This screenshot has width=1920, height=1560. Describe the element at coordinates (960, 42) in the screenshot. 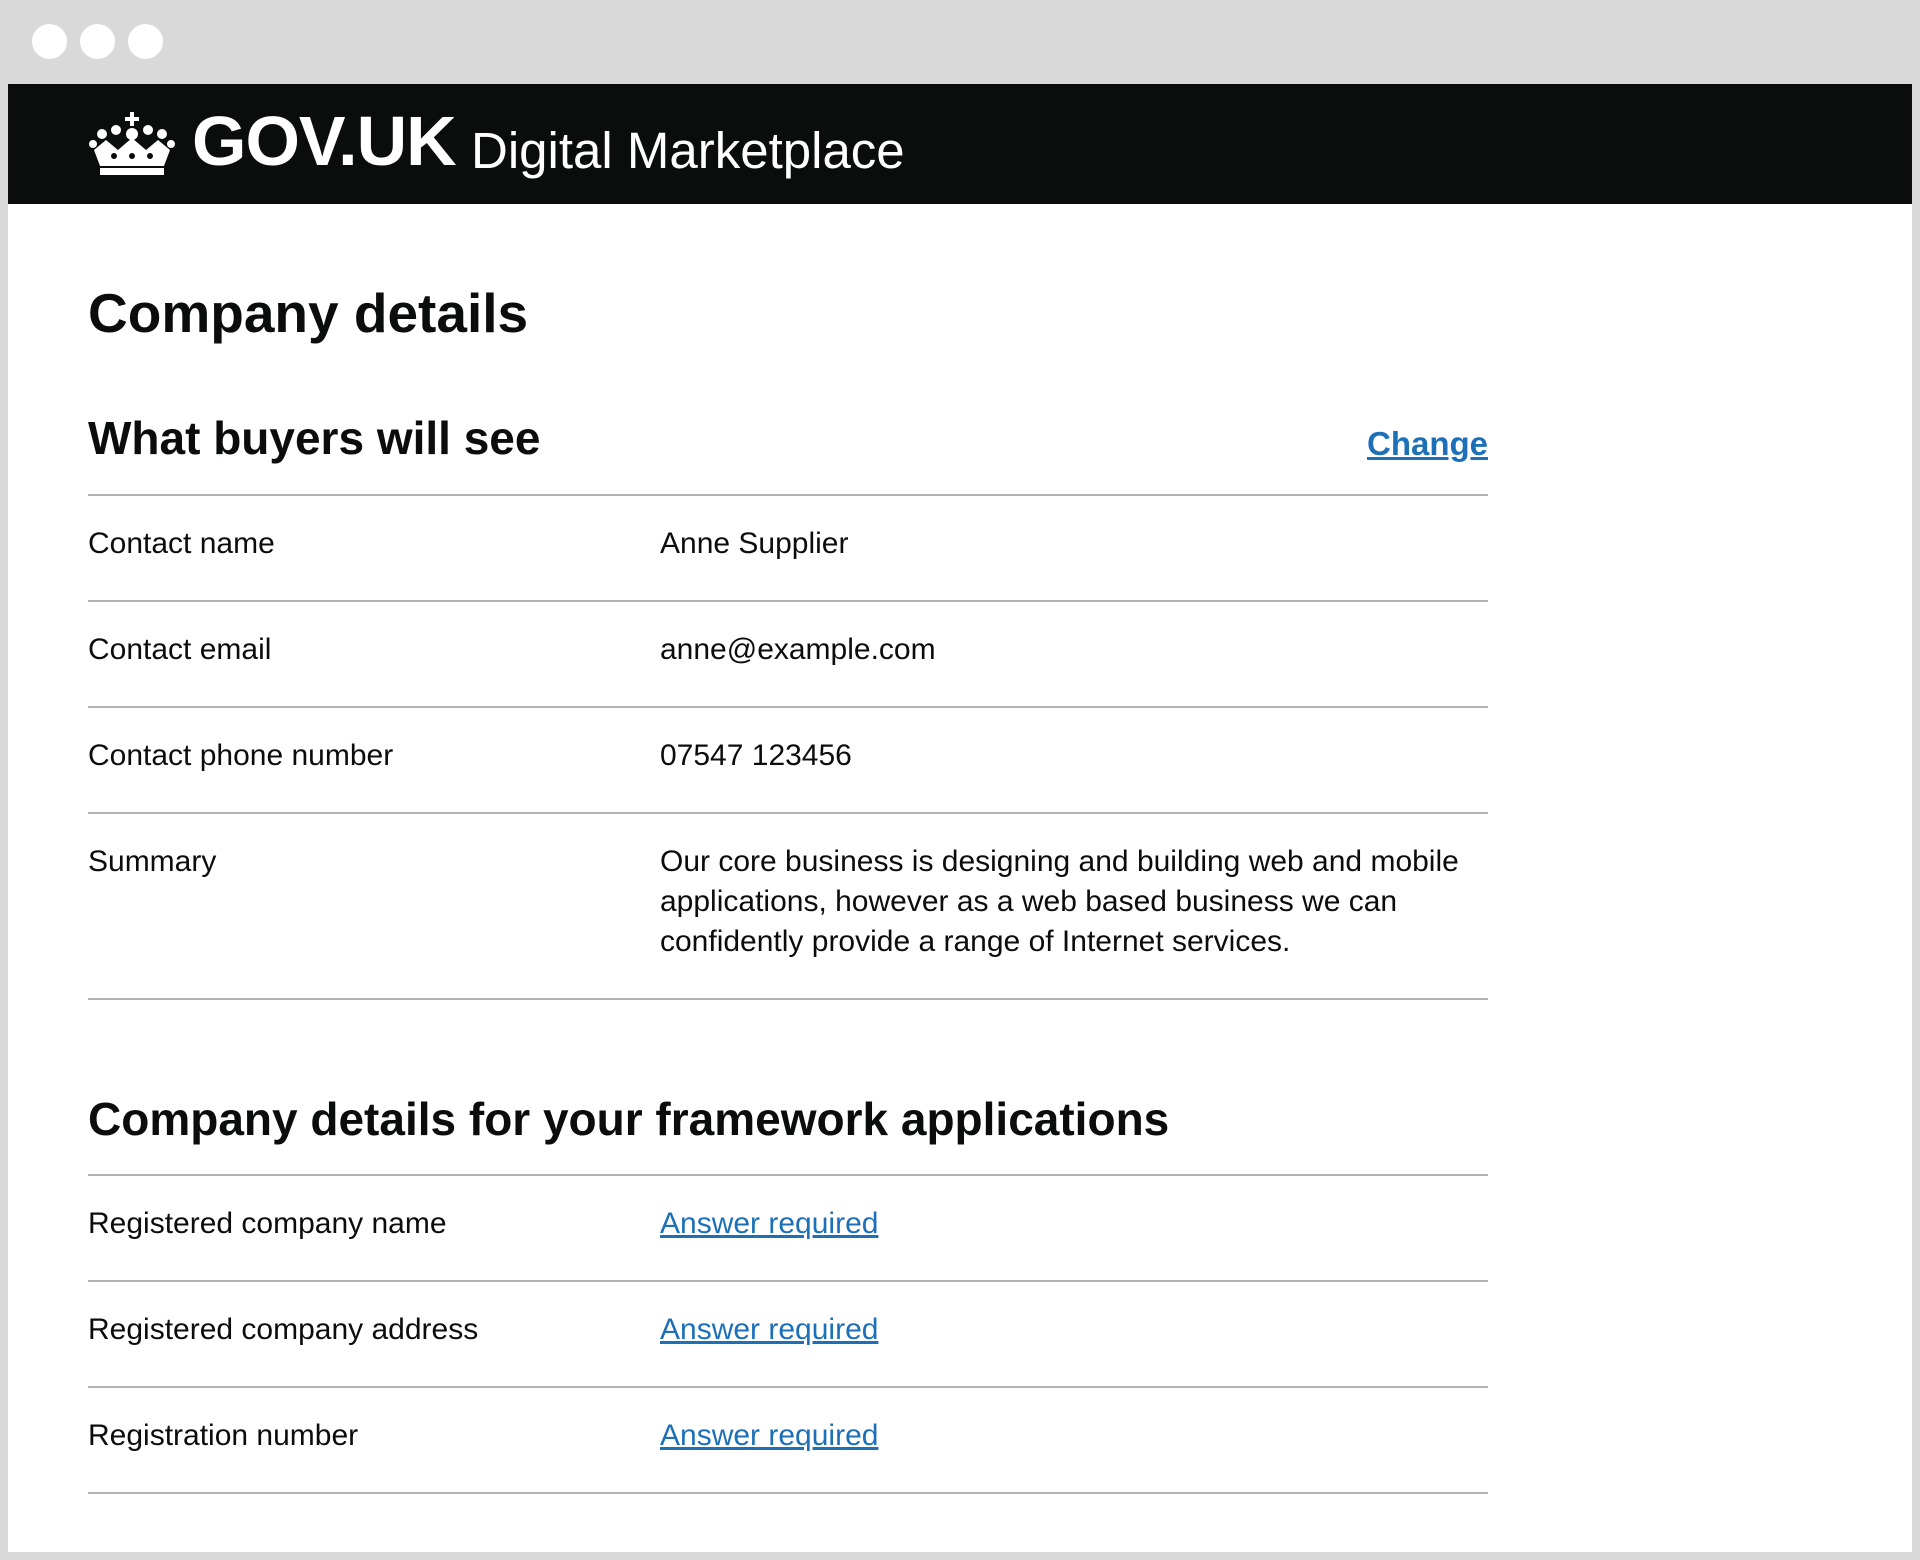

I see `window-chrome` at that location.